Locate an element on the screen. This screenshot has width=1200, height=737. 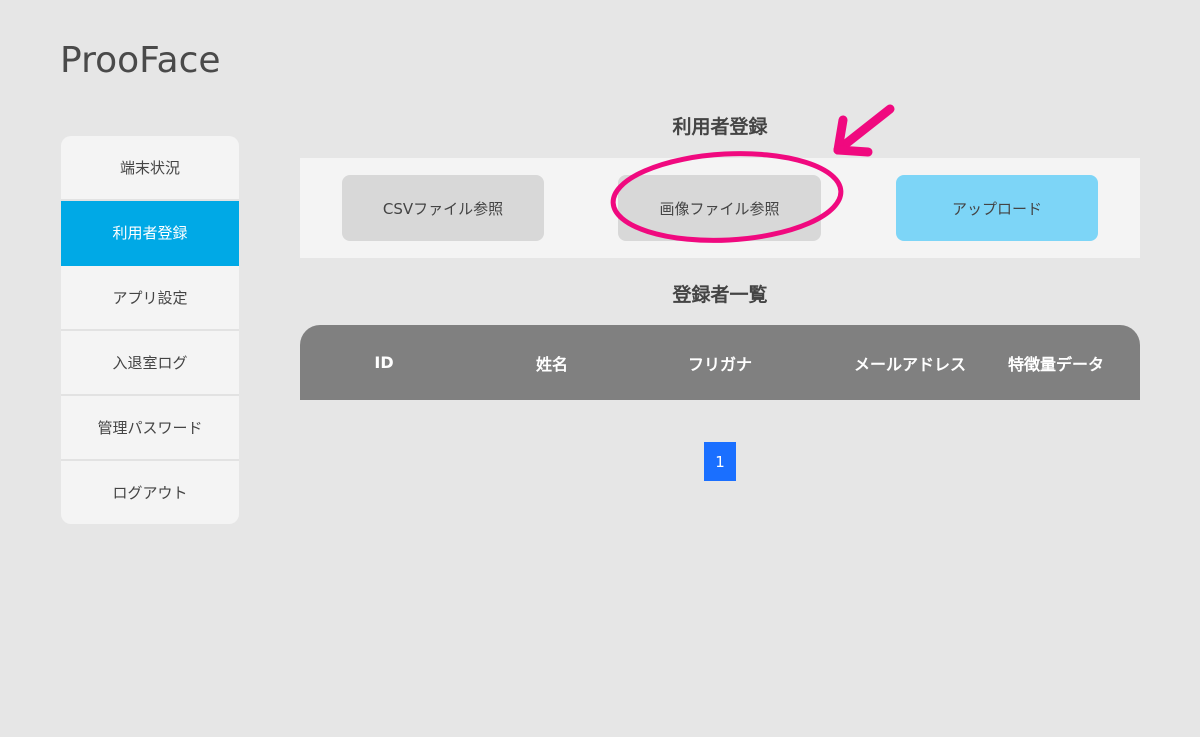
image-file-button: 画像ファイル参照 is located at coordinates (719, 208).